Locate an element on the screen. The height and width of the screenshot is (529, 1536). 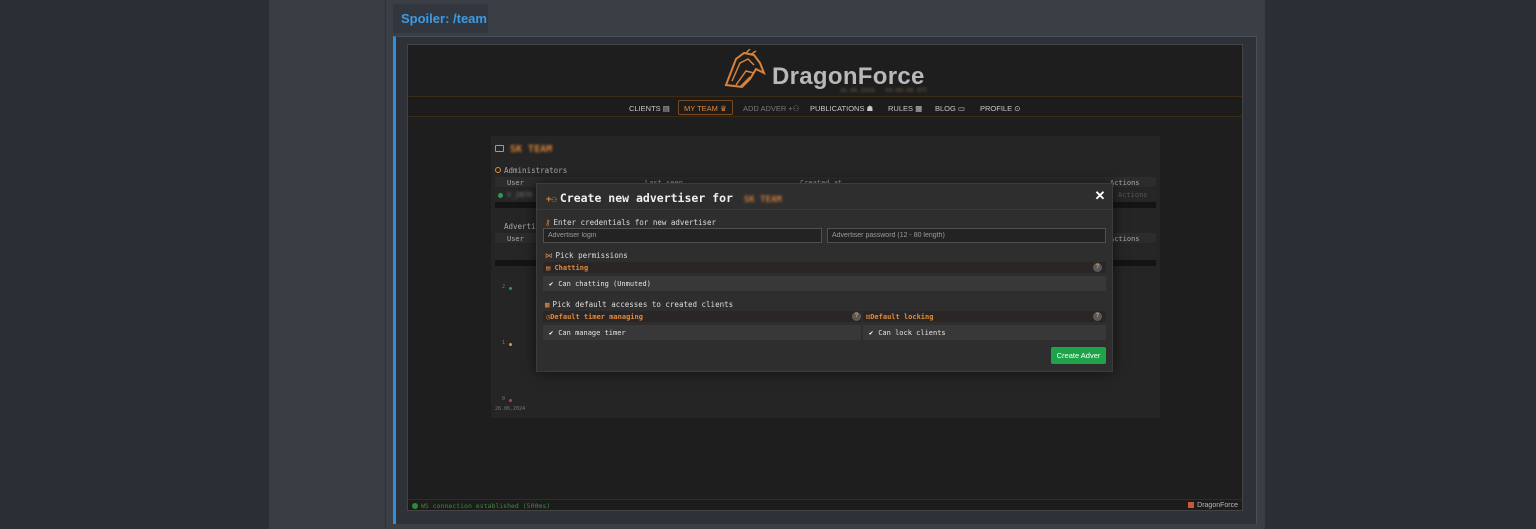
chatting-header-text: Chatting is located at coordinates (571, 268).